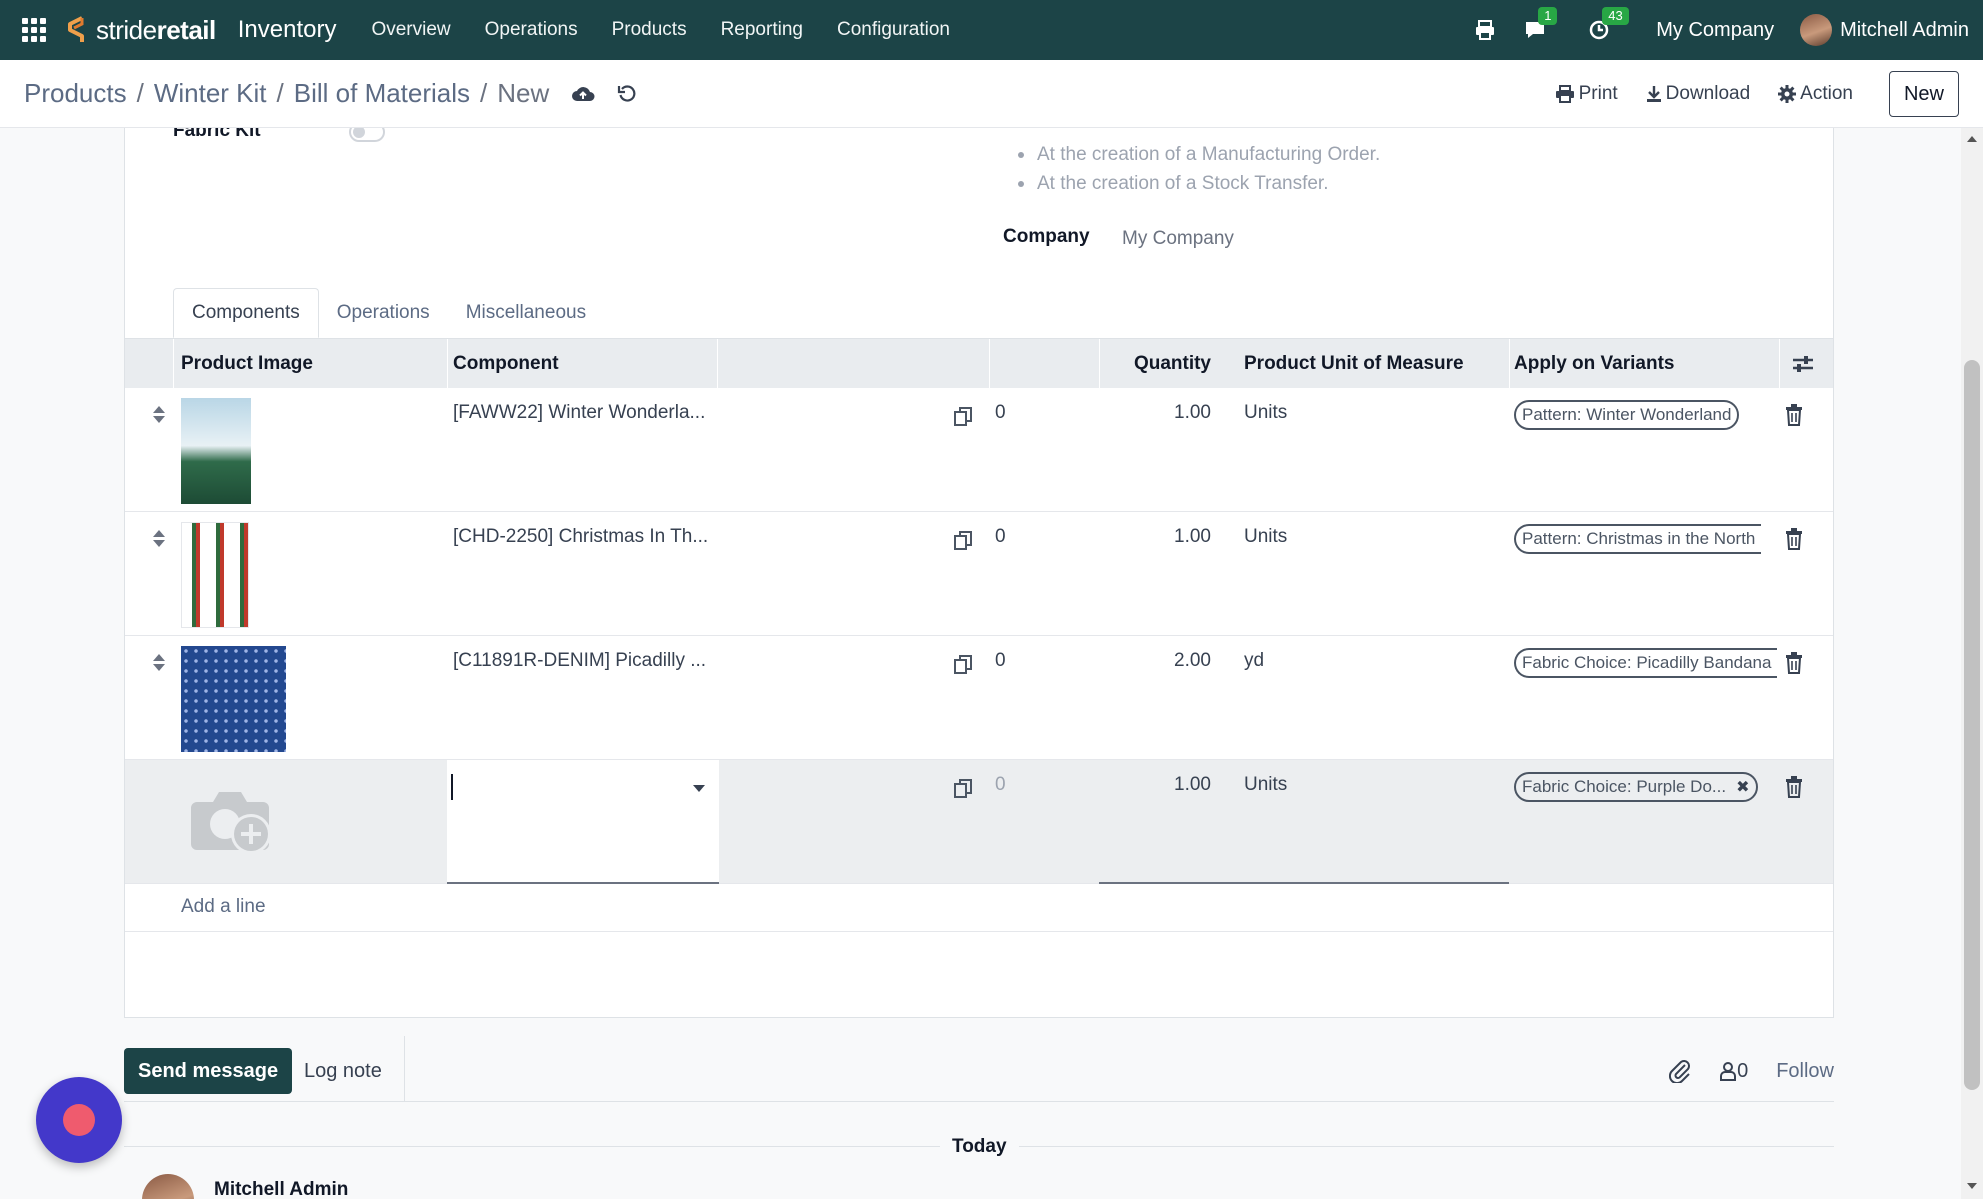 The width and height of the screenshot is (1983, 1199). What do you see at coordinates (1816, 30) in the screenshot?
I see `user-avatar` at bounding box center [1816, 30].